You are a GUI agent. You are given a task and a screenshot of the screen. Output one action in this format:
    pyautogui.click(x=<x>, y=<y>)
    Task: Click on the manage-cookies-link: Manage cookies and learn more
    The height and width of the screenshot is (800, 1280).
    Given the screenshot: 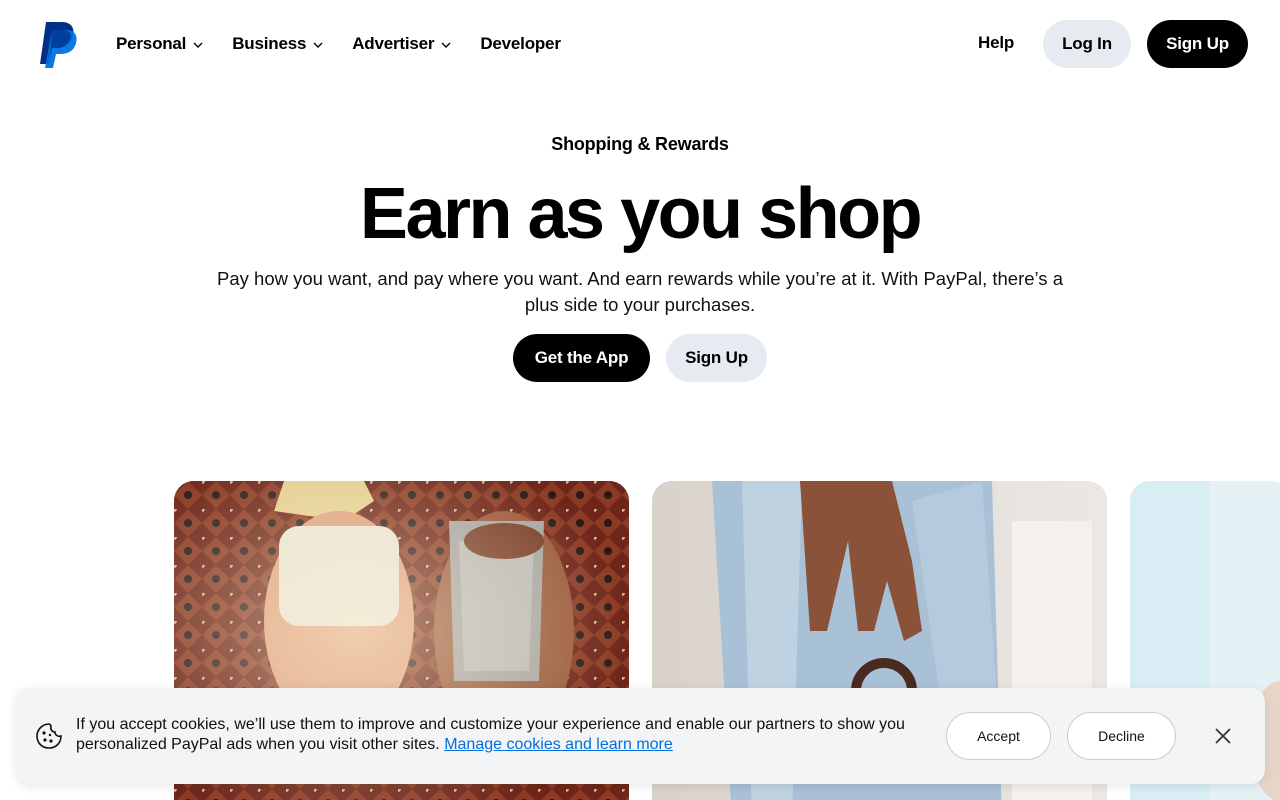 What is the action you would take?
    pyautogui.click(x=558, y=744)
    